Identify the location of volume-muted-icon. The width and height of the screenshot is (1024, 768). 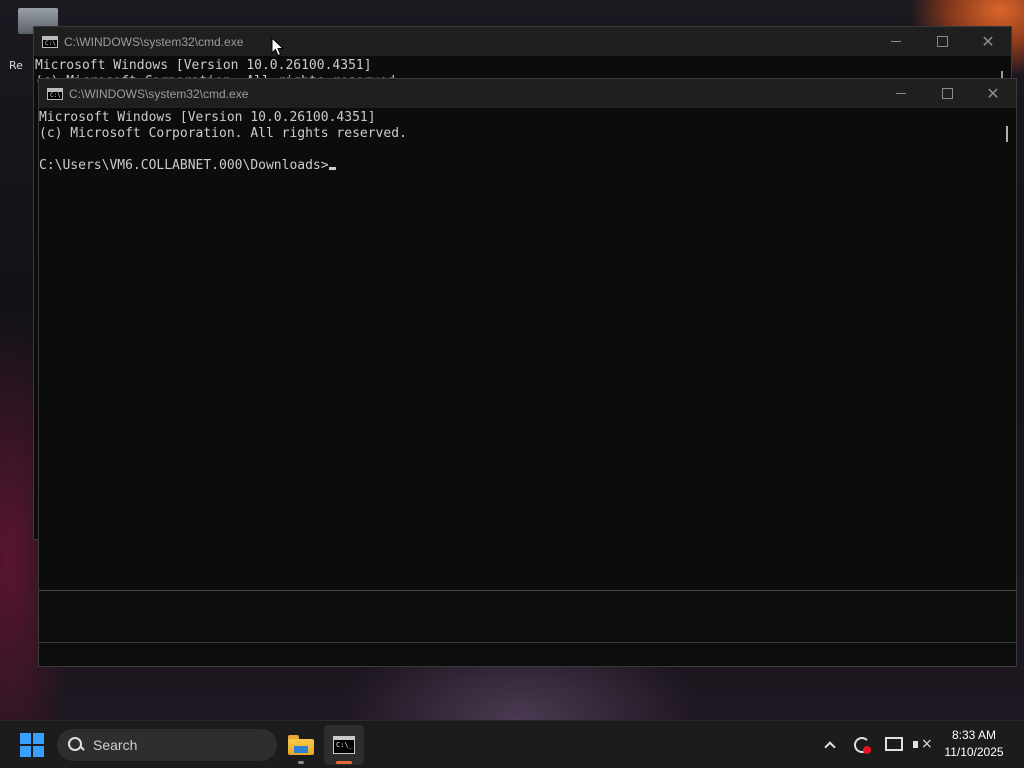
(923, 744).